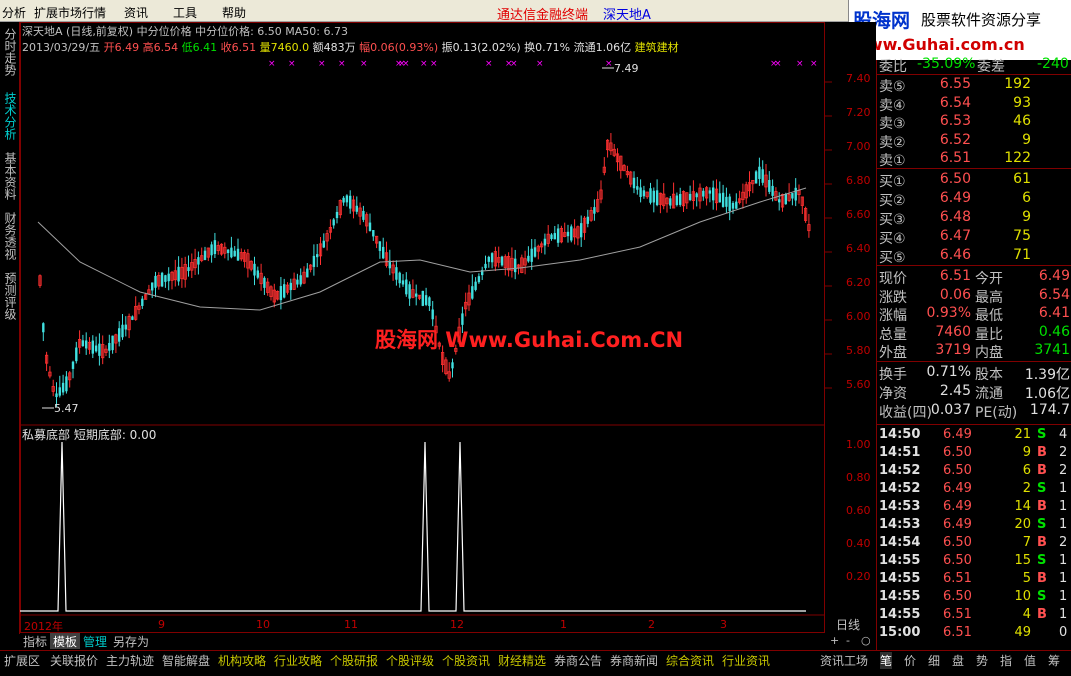 The image size is (1071, 676). I want to click on menu-tools: 工具, so click(185, 12).